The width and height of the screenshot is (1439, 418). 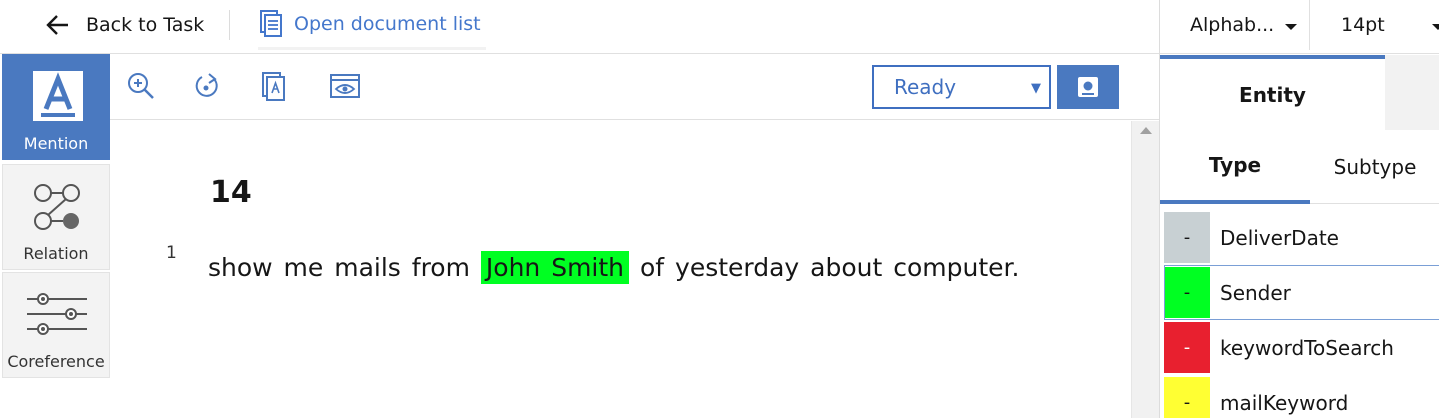 What do you see at coordinates (1235, 167) in the screenshot?
I see `subtab-type: Type` at bounding box center [1235, 167].